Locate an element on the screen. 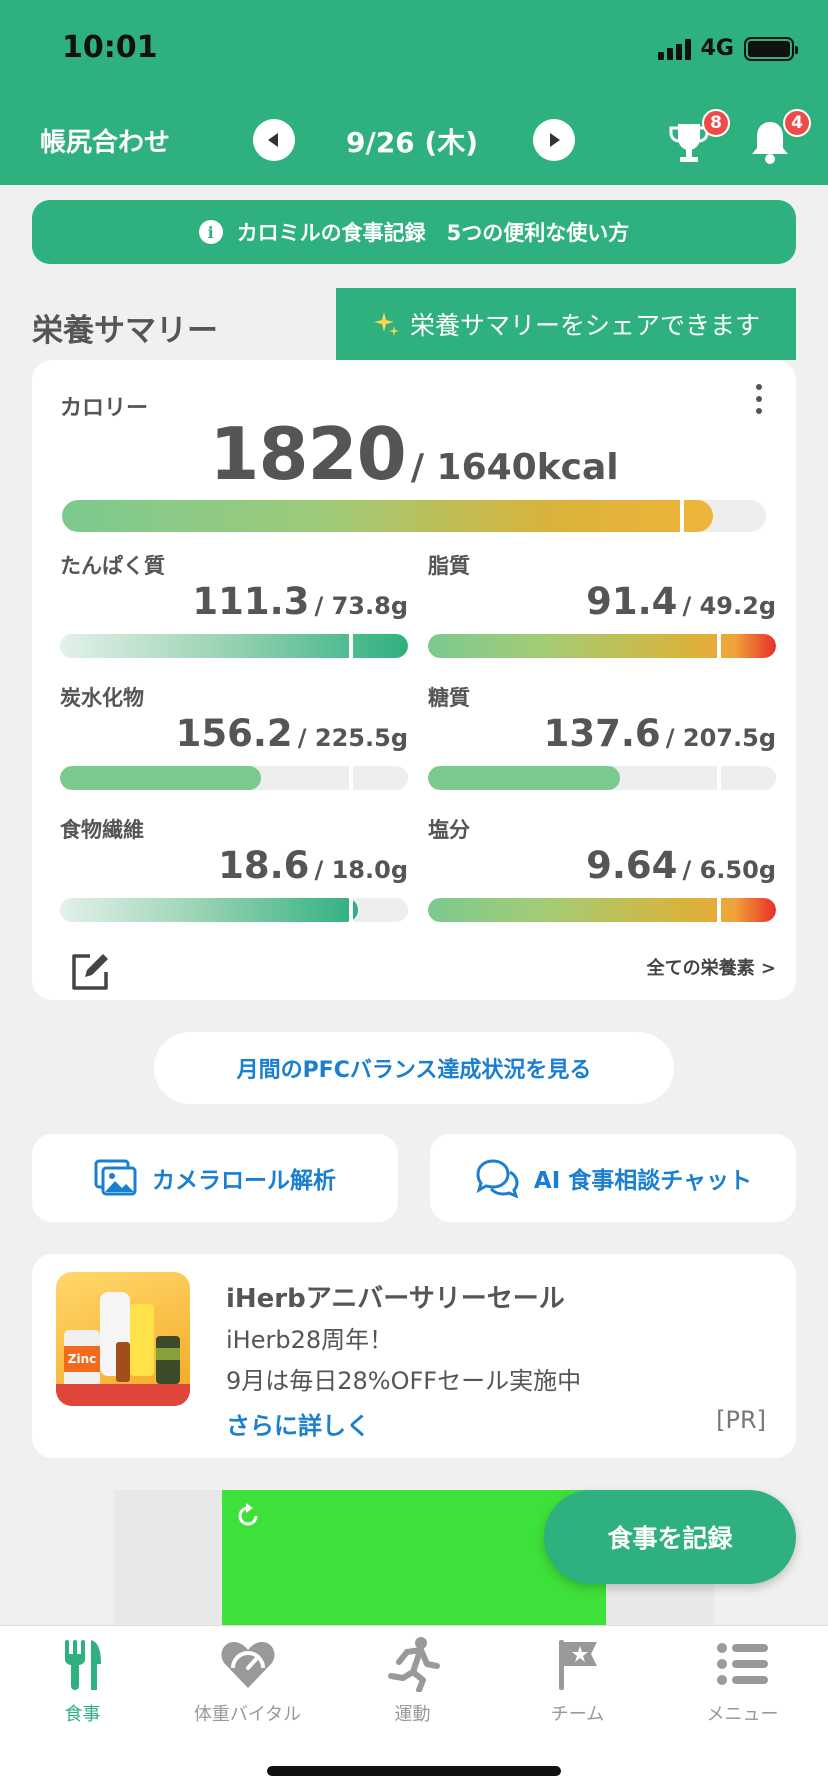  triangle-left-icon is located at coordinates (273, 140).